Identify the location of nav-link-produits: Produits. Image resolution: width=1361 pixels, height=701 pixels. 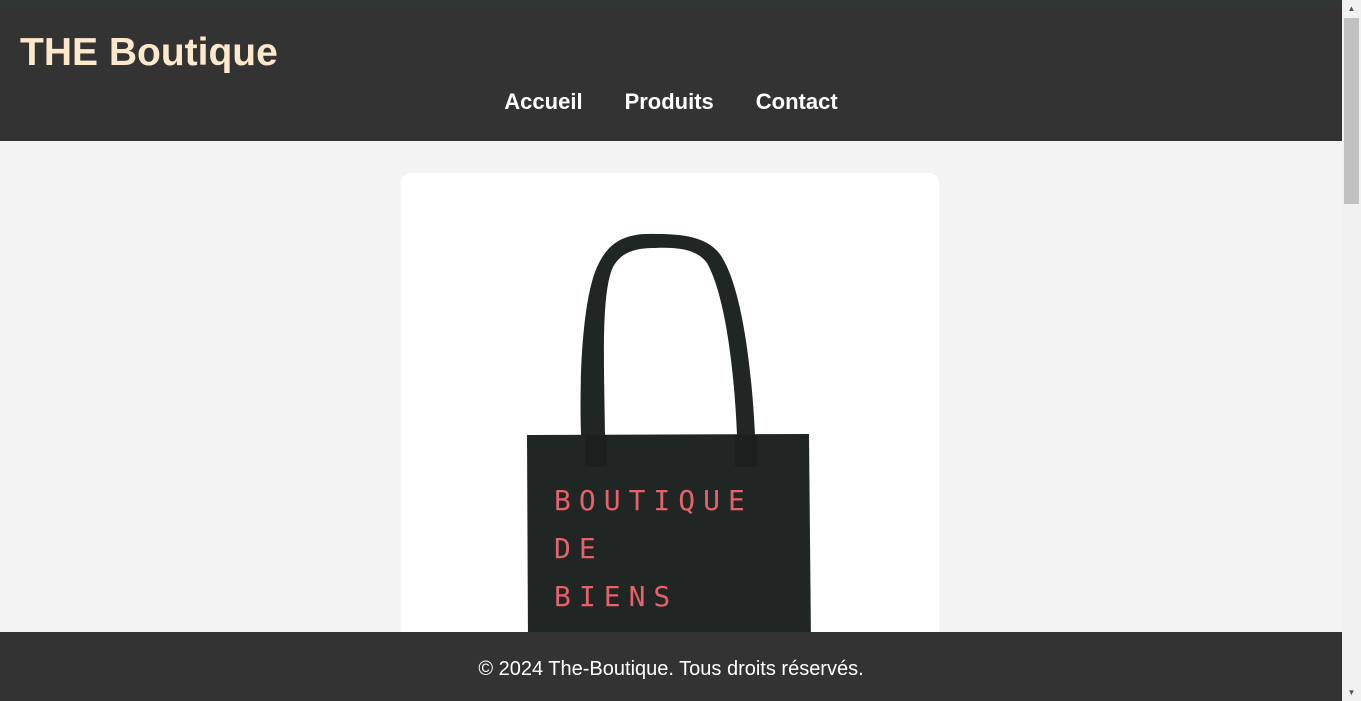
(669, 102).